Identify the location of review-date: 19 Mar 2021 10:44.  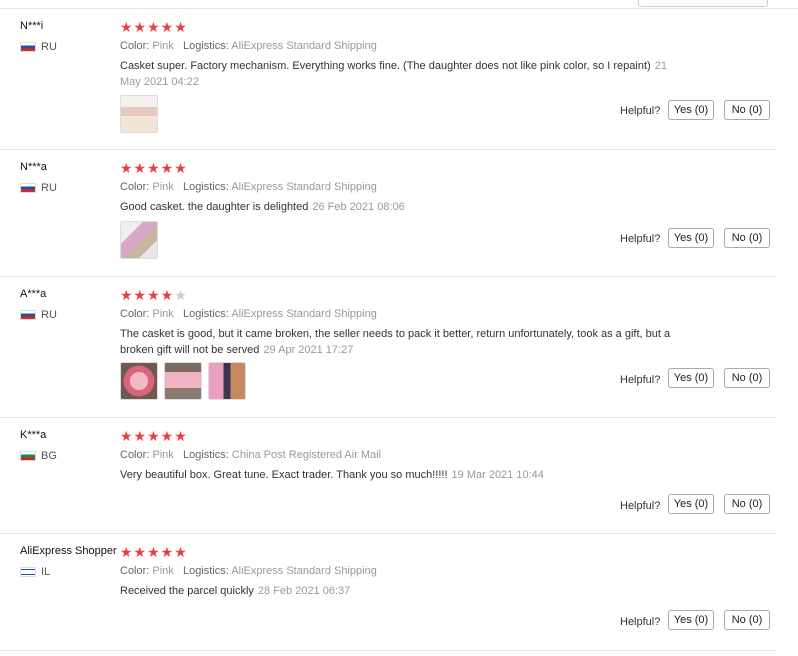
(497, 475).